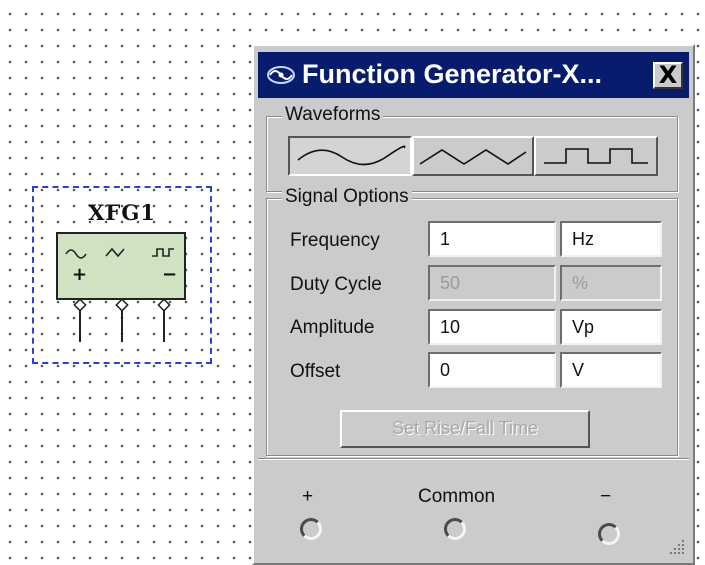 Image resolution: width=705 pixels, height=565 pixels. I want to click on offset-input: 0, so click(492, 370).